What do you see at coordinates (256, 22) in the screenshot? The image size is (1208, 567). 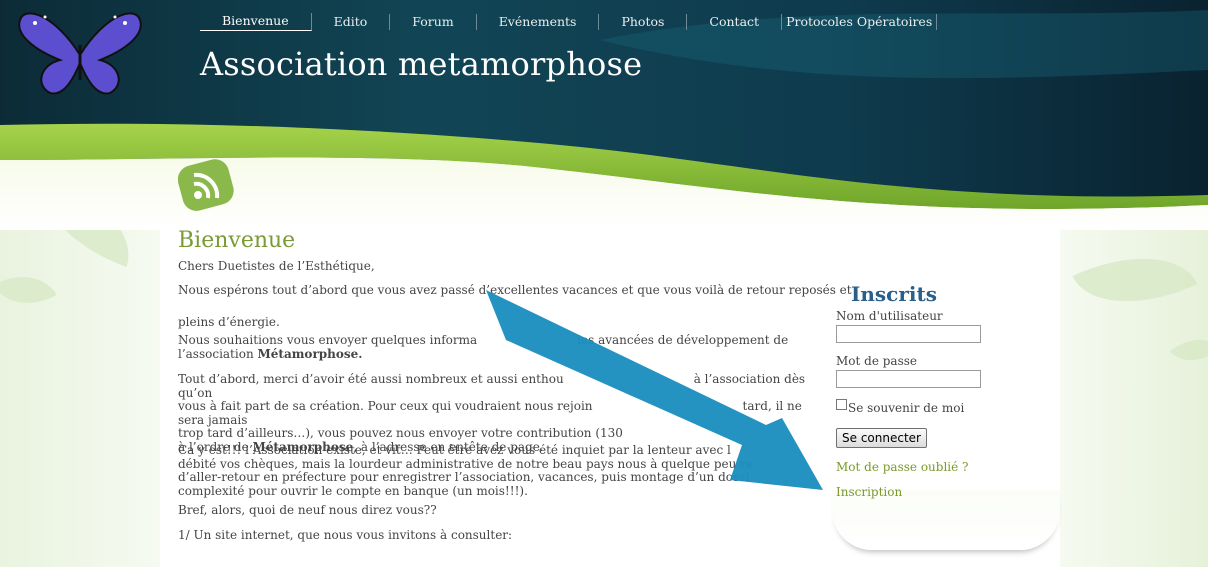 I see `nav-item-bienvenue: Bienvenue` at bounding box center [256, 22].